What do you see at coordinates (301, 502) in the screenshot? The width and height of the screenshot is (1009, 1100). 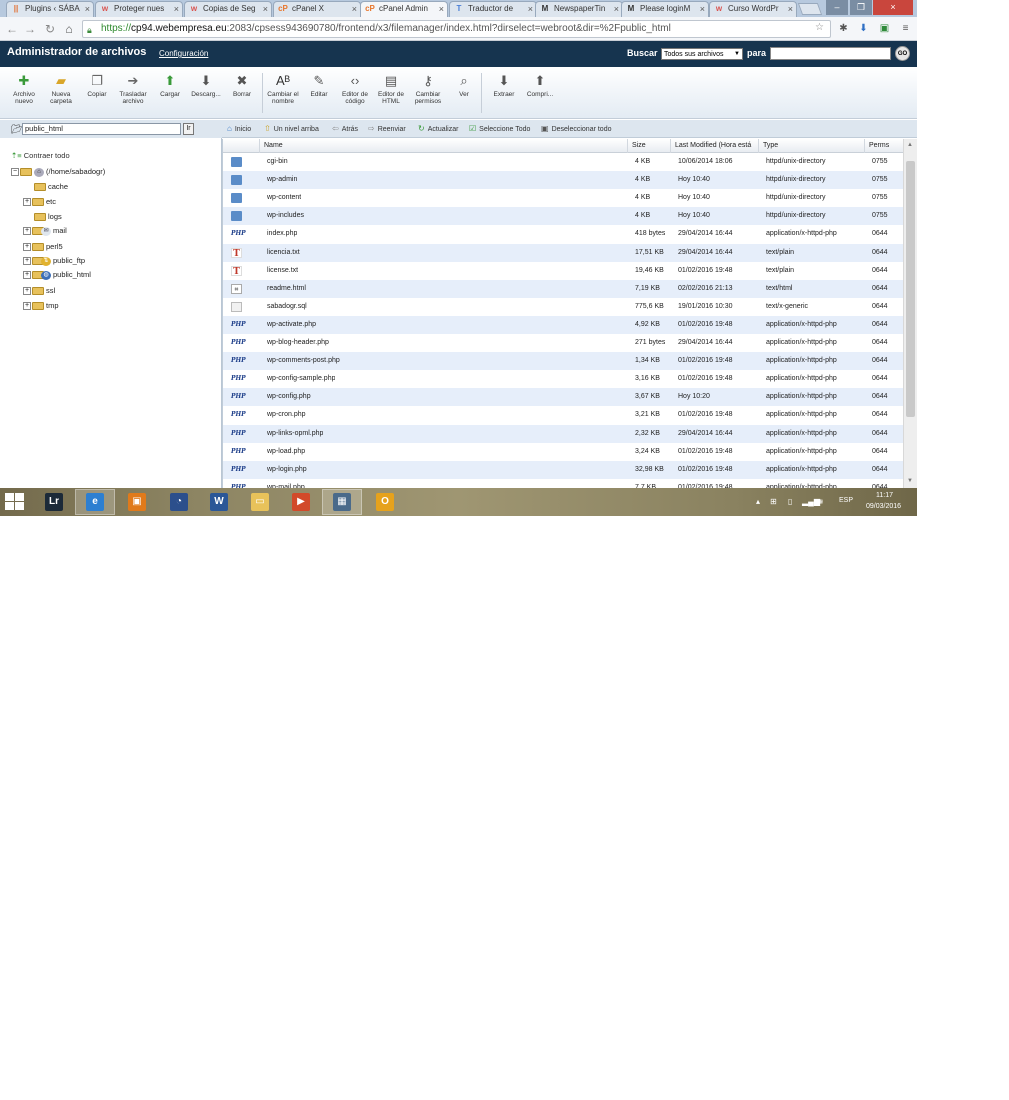 I see `taskbar-media-app: ▶` at bounding box center [301, 502].